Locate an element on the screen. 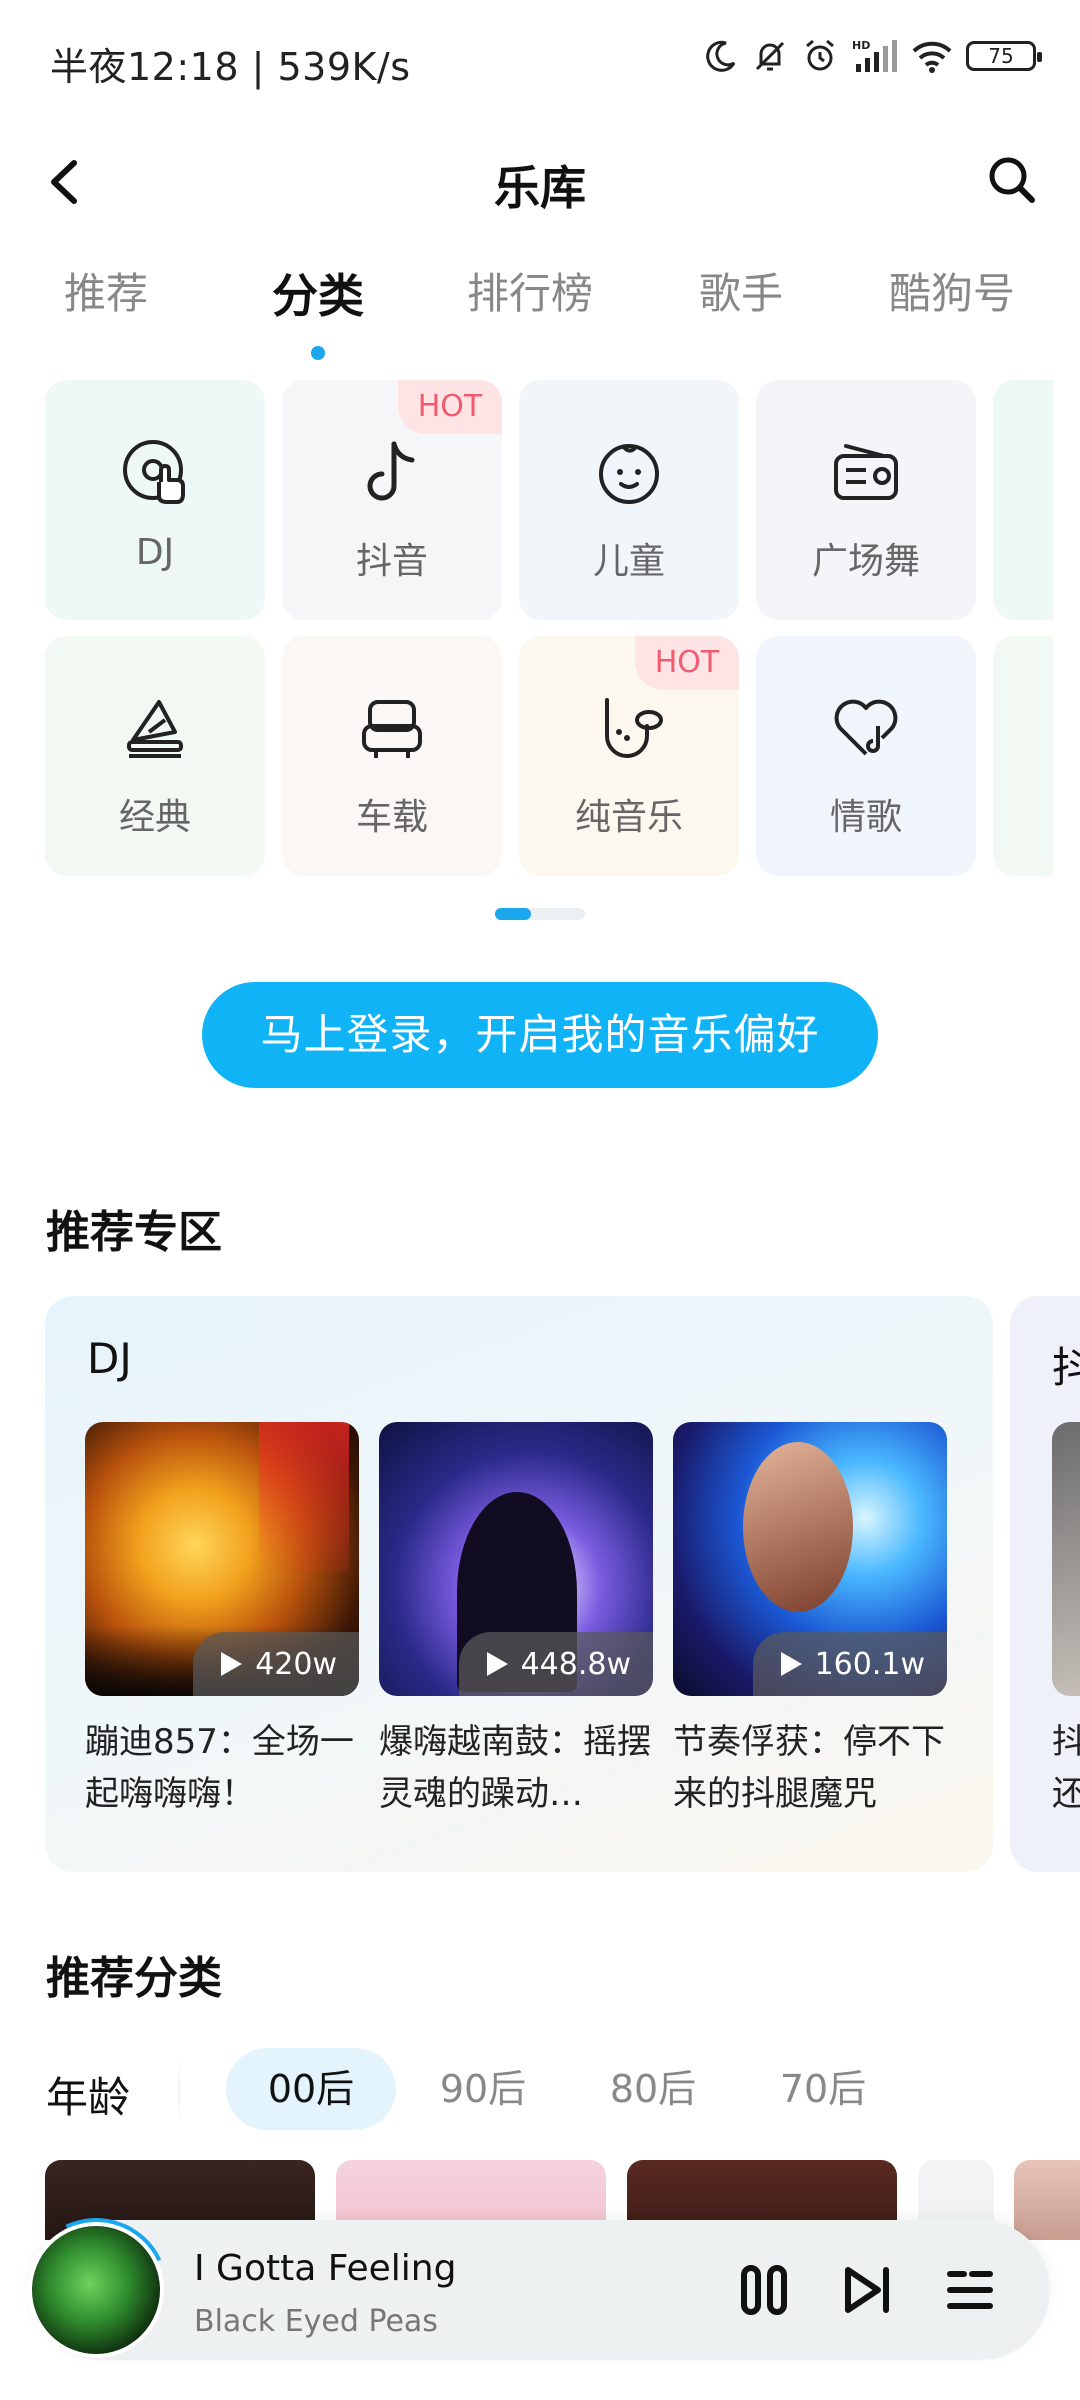 This screenshot has width=1080, height=2400. title-bar: 乐库 is located at coordinates (540, 185).